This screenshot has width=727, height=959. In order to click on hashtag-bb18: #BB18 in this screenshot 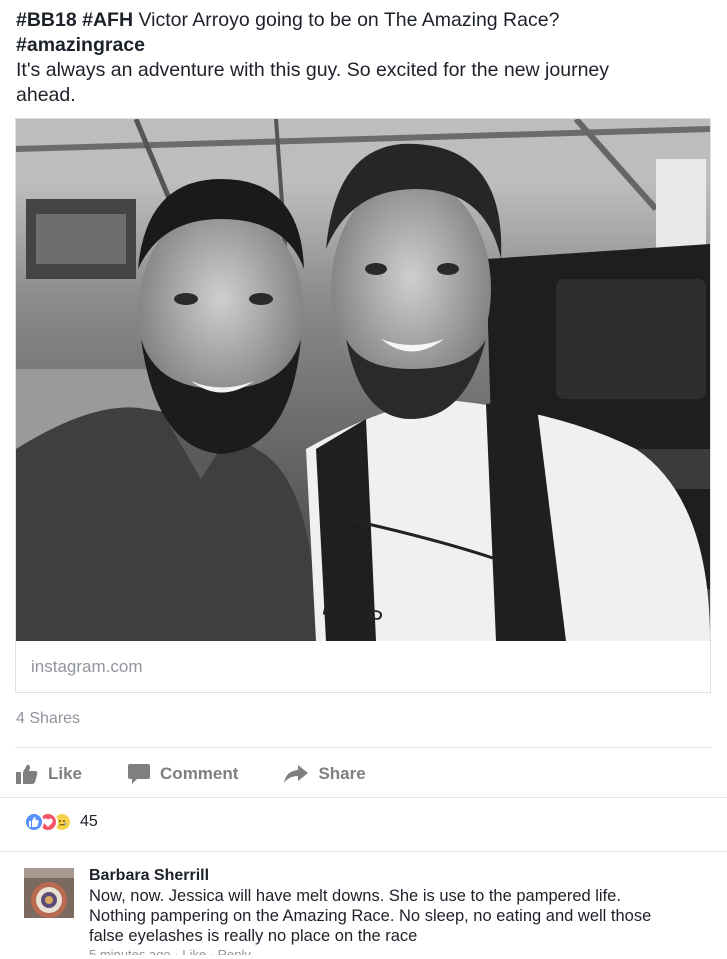, I will do `click(46, 20)`.